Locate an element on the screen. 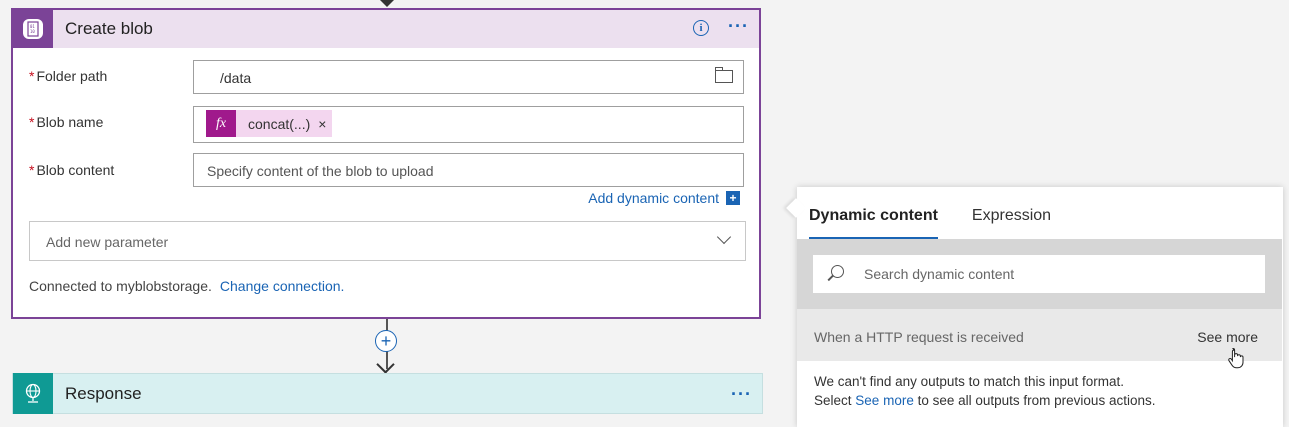 The width and height of the screenshot is (1289, 427). add-dynamic-content-label: Add dynamic content is located at coordinates (653, 198).